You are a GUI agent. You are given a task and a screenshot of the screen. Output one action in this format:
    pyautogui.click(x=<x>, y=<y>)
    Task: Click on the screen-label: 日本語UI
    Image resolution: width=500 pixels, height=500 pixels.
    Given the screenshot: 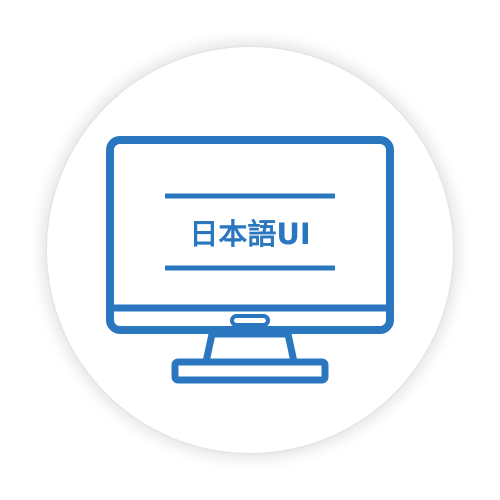 What is the action you would take?
    pyautogui.click(x=249, y=234)
    